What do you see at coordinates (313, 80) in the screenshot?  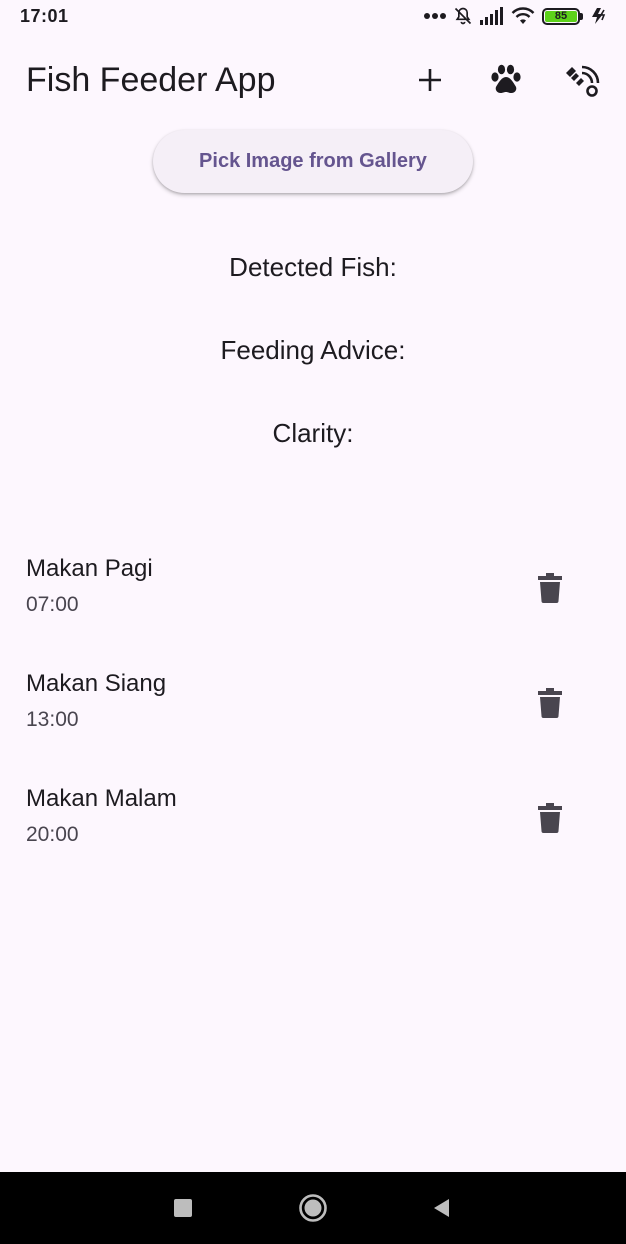 I see `app-bar: Fish Feeder App` at bounding box center [313, 80].